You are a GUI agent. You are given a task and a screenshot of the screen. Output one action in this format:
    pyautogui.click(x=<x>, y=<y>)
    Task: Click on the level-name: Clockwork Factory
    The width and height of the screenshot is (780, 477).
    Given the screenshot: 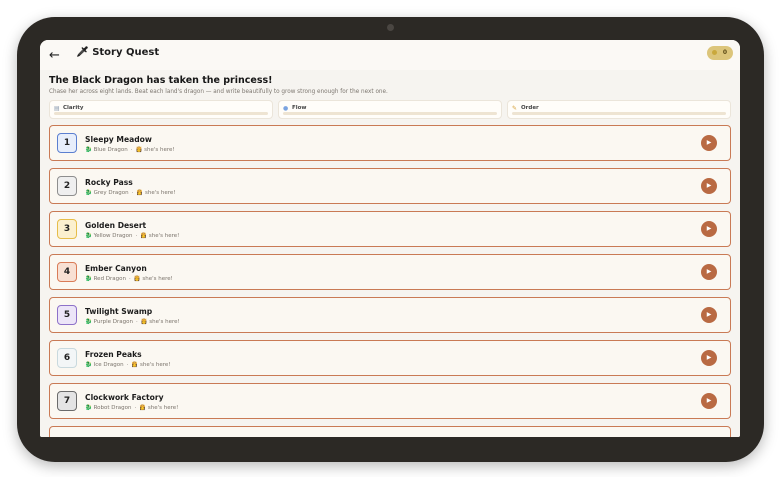 What is the action you would take?
    pyautogui.click(x=124, y=397)
    